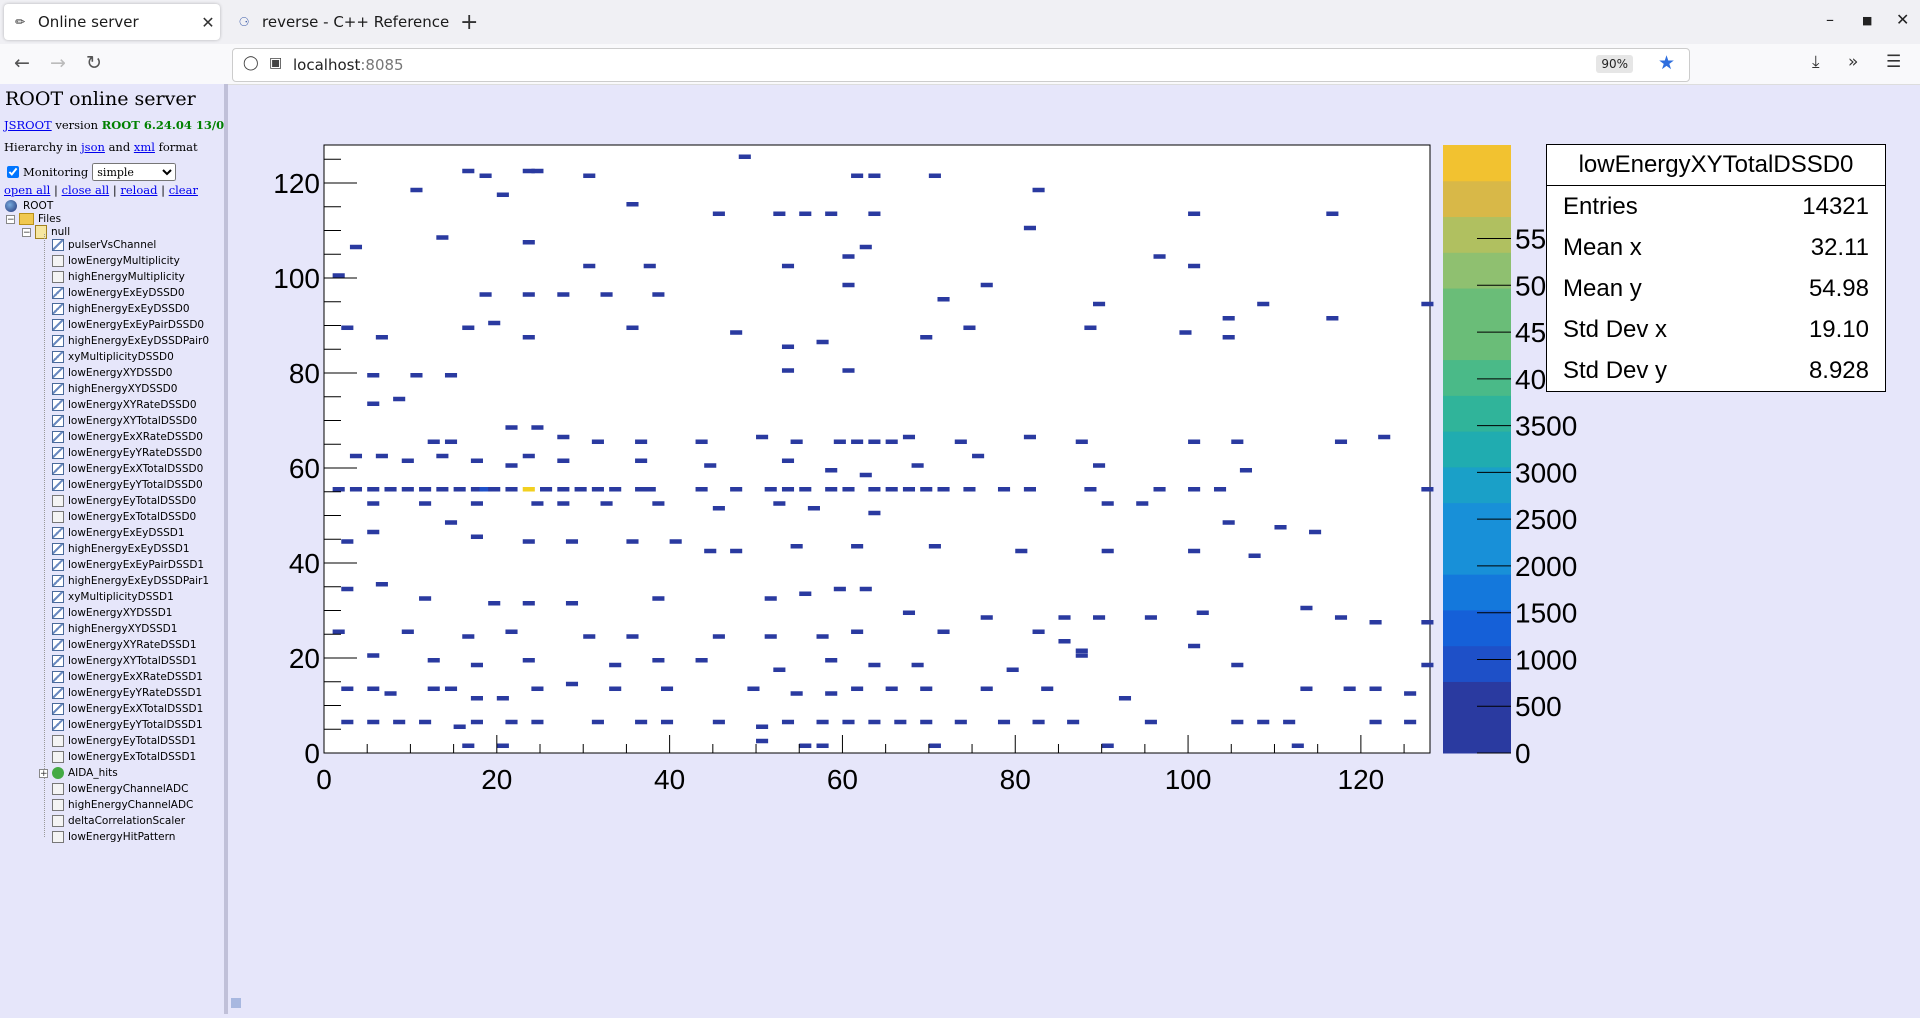  I want to click on clear-link: clear, so click(183, 190).